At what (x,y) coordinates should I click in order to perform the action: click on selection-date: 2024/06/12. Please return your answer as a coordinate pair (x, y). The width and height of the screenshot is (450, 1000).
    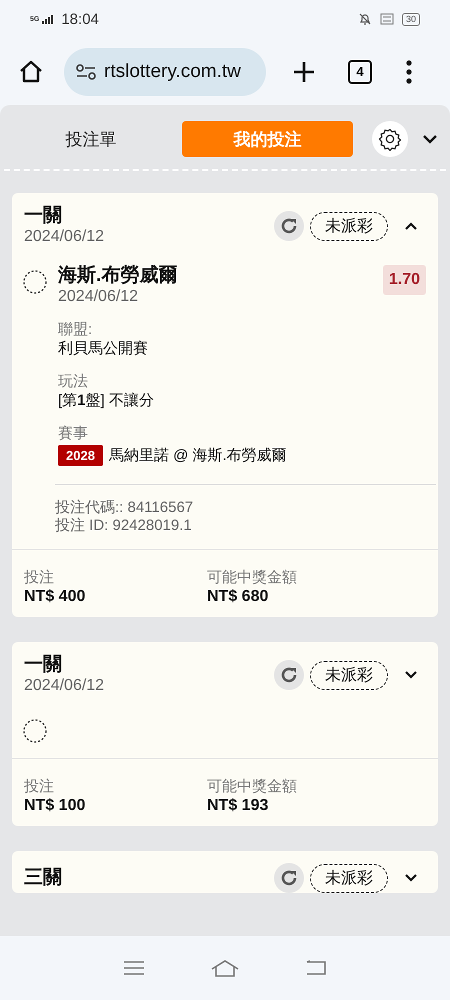
    Looking at the image, I should click on (99, 297).